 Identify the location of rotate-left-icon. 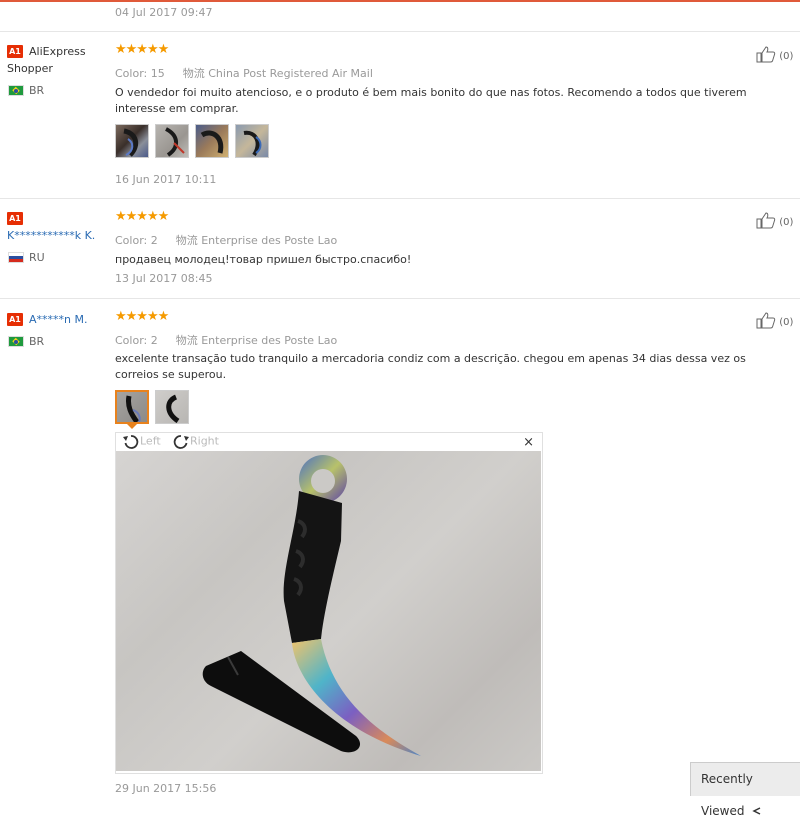
(131, 441).